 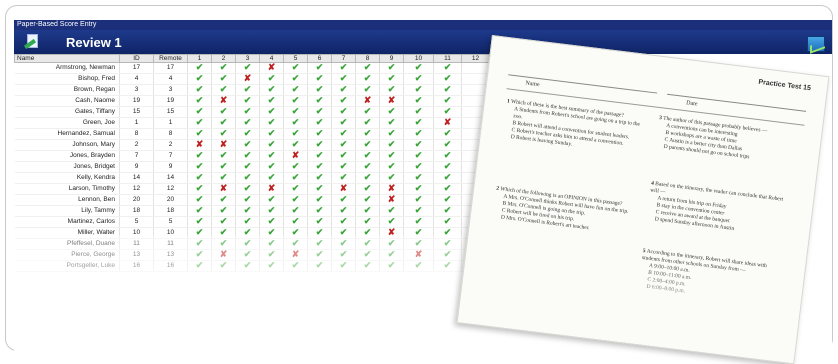 What do you see at coordinates (252, 134) in the screenshot?
I see `table-row: Hernandez, Samual 8 8 ✔ ✔ ✔ ✔ ✔ ✔ ✔ ✔ ✔ ✔ ✔` at bounding box center [252, 134].